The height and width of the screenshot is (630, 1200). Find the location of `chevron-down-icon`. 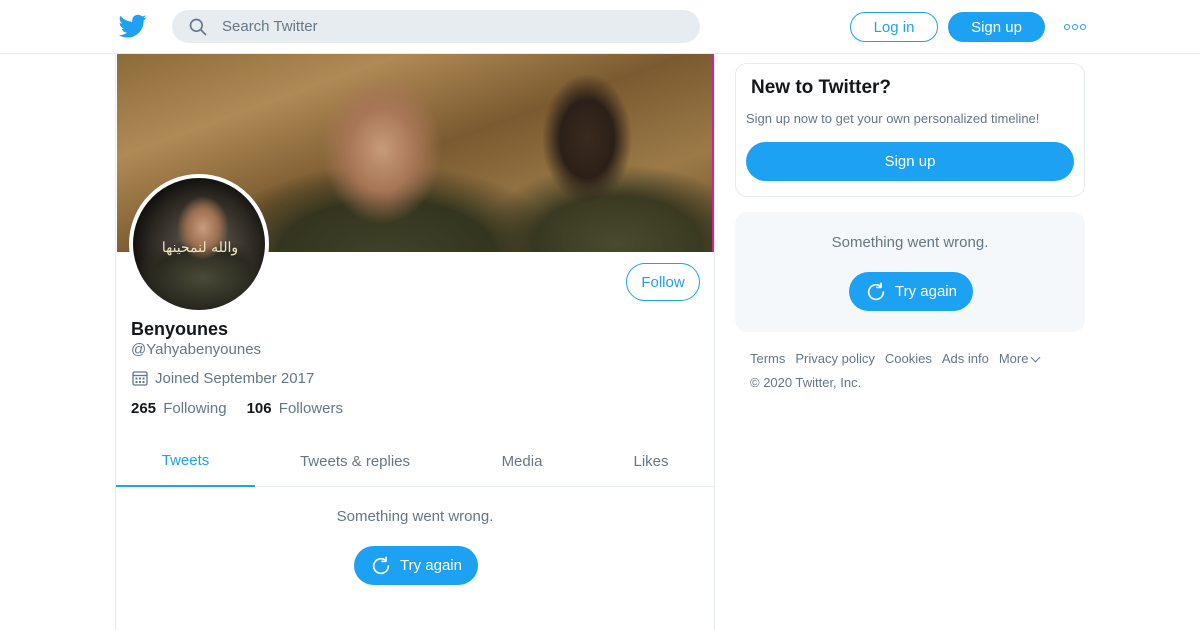

chevron-down-icon is located at coordinates (1035, 357).